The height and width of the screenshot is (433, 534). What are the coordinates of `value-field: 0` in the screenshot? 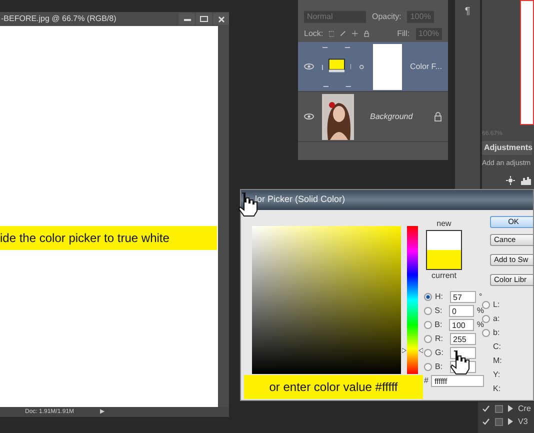 It's located at (461, 311).